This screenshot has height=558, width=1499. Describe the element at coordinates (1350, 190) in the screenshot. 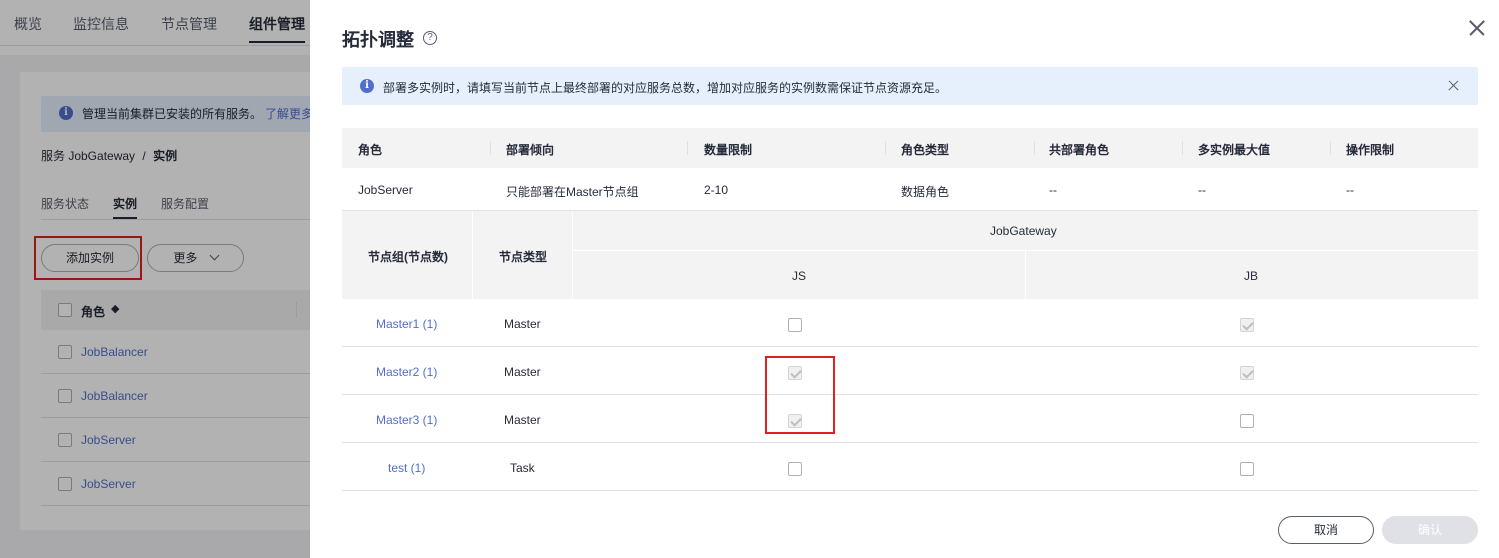

I see `cell-operation-limit: --` at that location.